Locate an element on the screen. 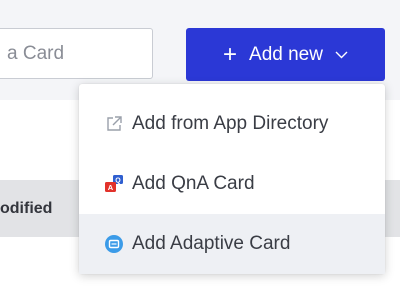 Image resolution: width=400 pixels, height=308 pixels. menu-item-add-adaptive-card: Add Adaptive Card is located at coordinates (232, 244).